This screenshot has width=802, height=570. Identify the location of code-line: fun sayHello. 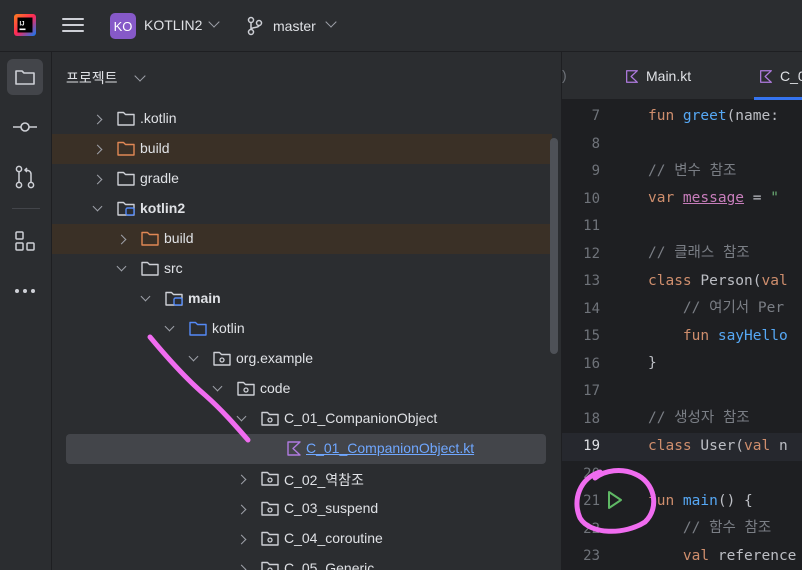
(718, 336).